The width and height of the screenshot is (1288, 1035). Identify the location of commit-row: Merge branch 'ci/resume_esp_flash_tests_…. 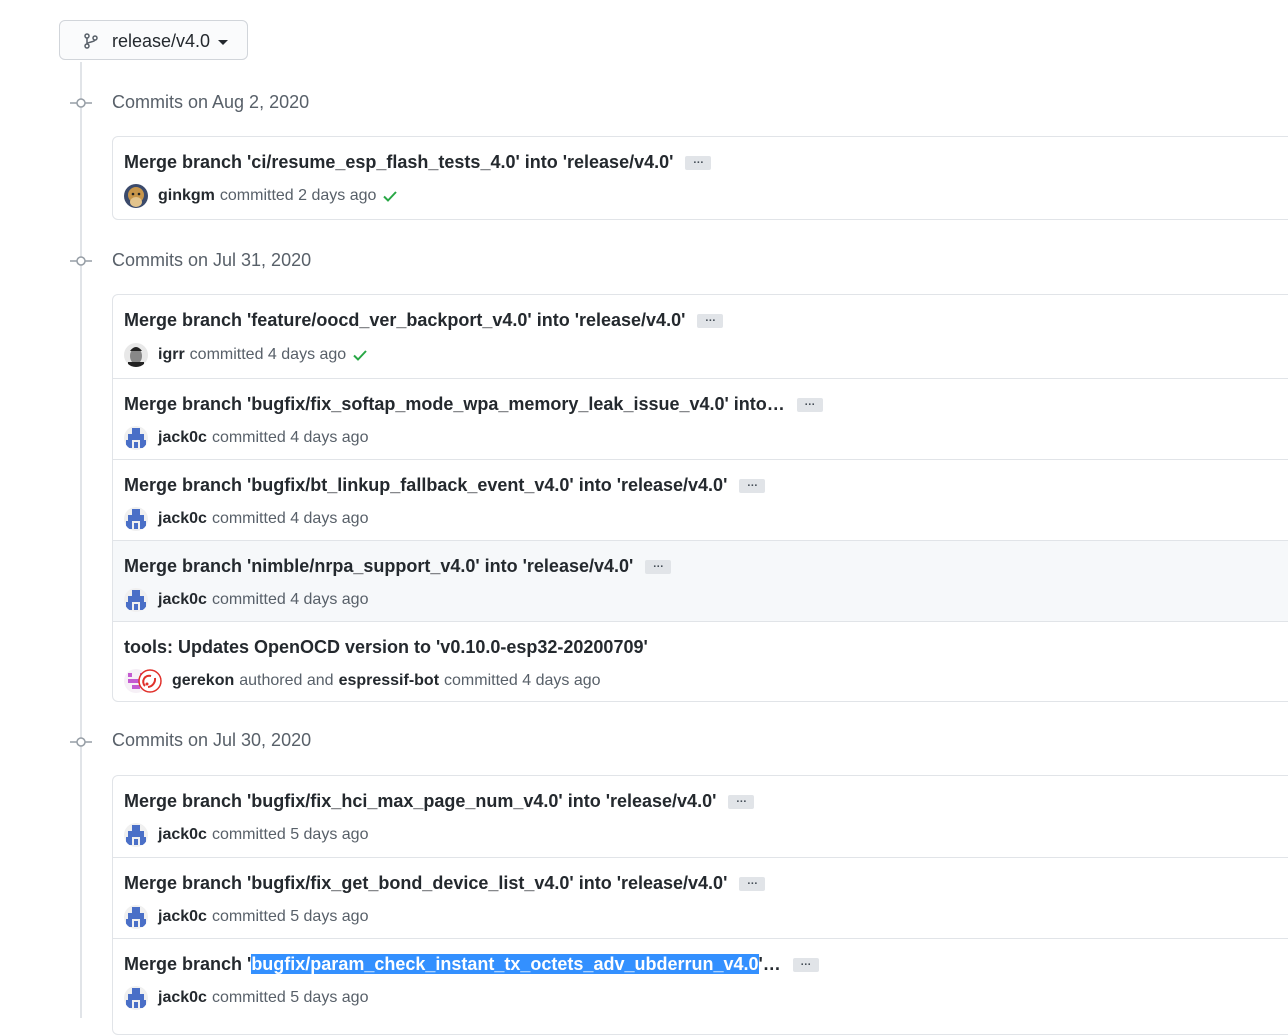
(700, 178).